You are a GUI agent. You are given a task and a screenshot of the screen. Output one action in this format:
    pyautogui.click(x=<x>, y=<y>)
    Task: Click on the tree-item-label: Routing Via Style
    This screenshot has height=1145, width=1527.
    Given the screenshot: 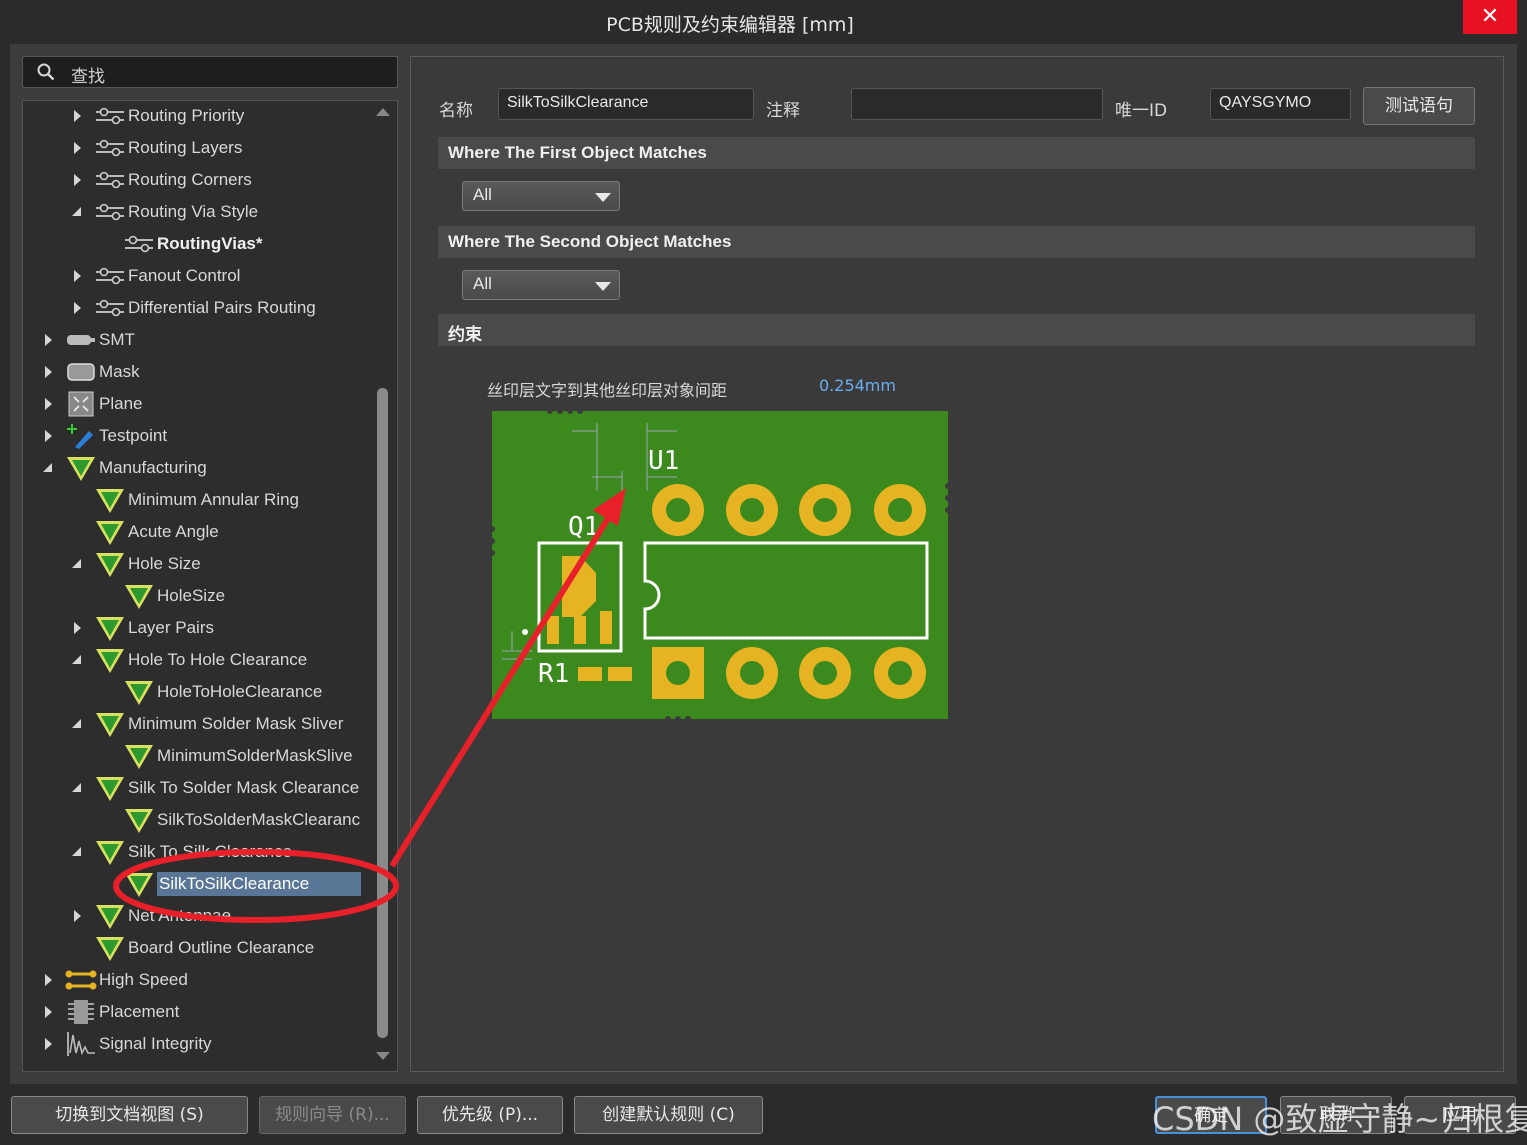 What is the action you would take?
    pyautogui.click(x=193, y=211)
    